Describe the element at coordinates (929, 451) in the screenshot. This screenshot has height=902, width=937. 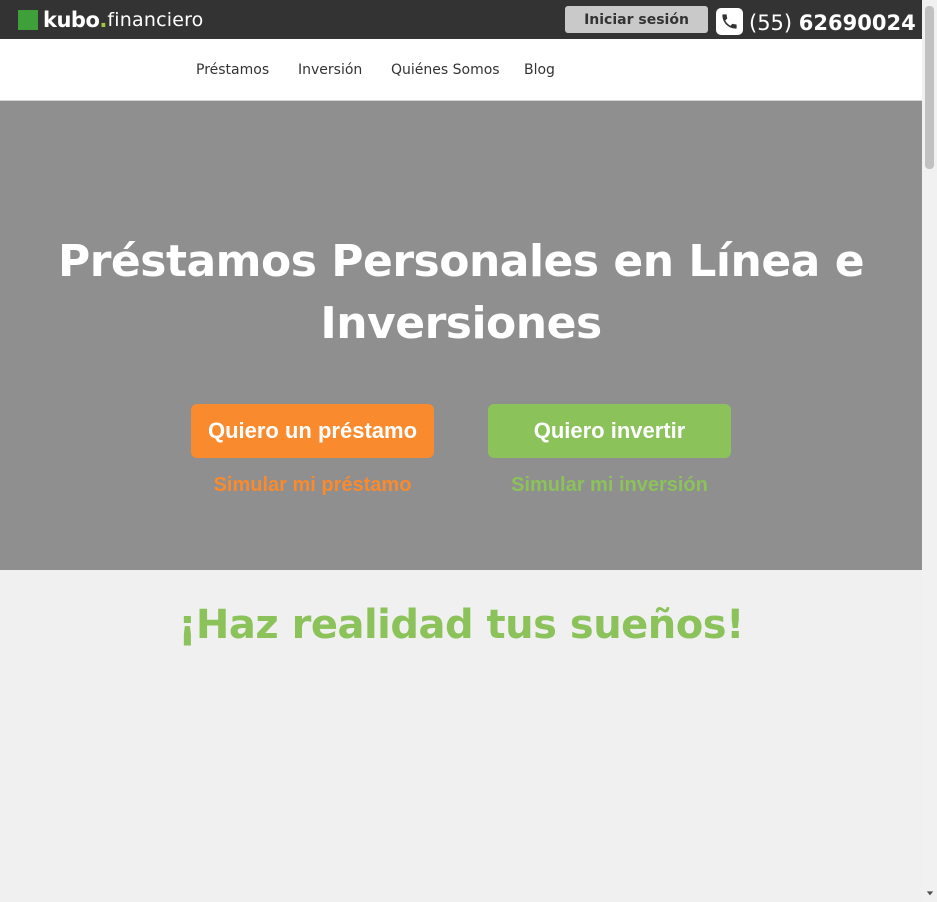
I see `page-scrollbar` at that location.